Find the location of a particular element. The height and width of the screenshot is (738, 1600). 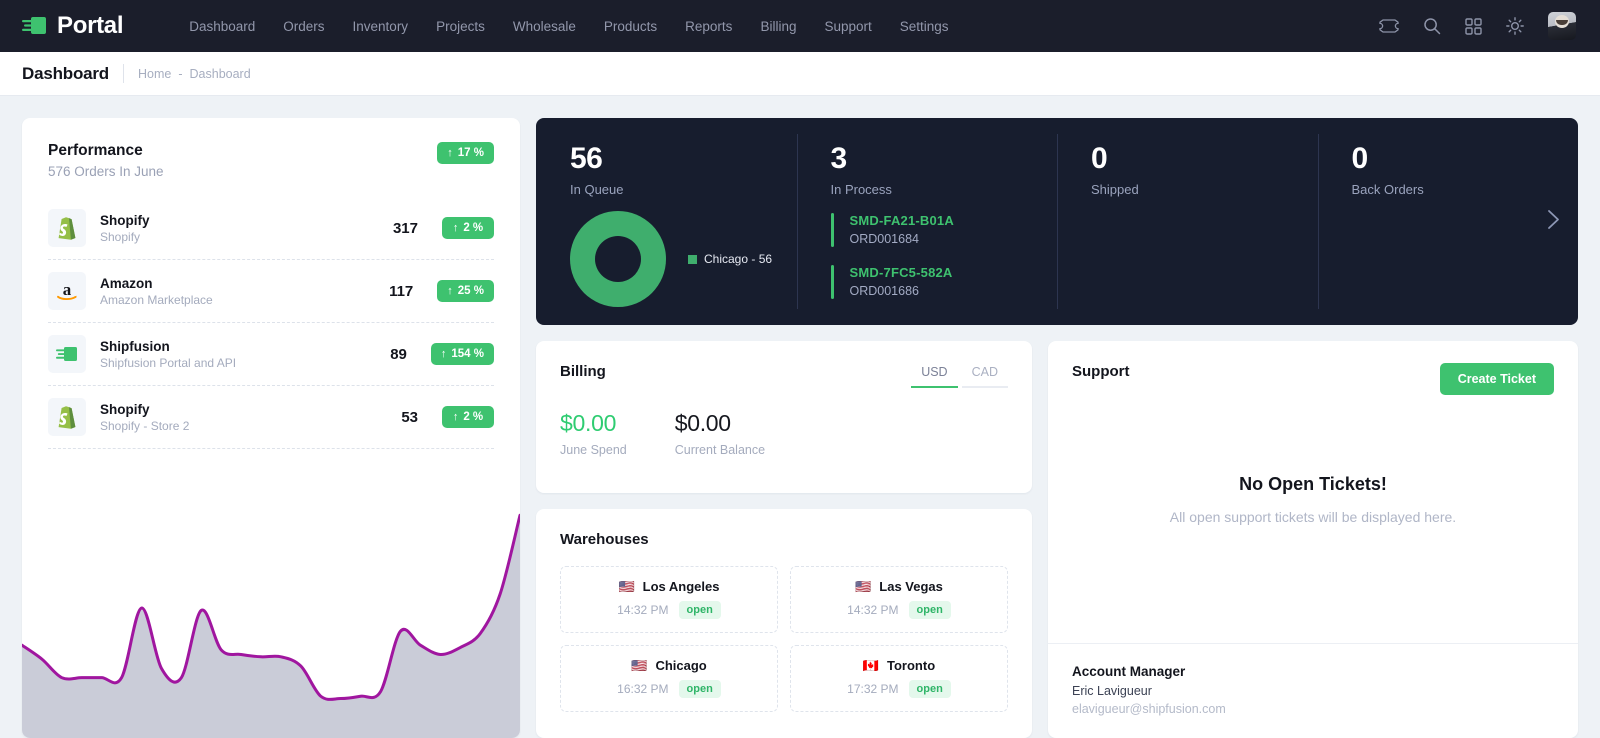

shipfusion-icon is located at coordinates (67, 354).